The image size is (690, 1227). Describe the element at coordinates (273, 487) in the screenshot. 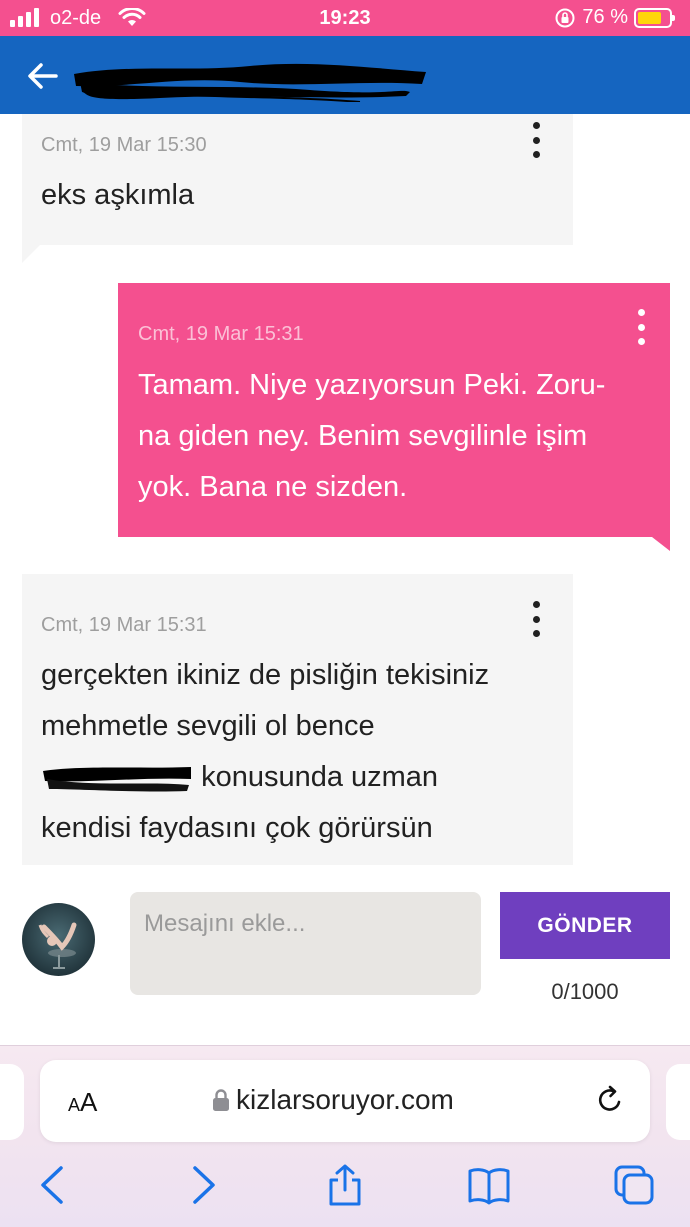

I see `message-line: yok. Bana ne sizden.` at that location.